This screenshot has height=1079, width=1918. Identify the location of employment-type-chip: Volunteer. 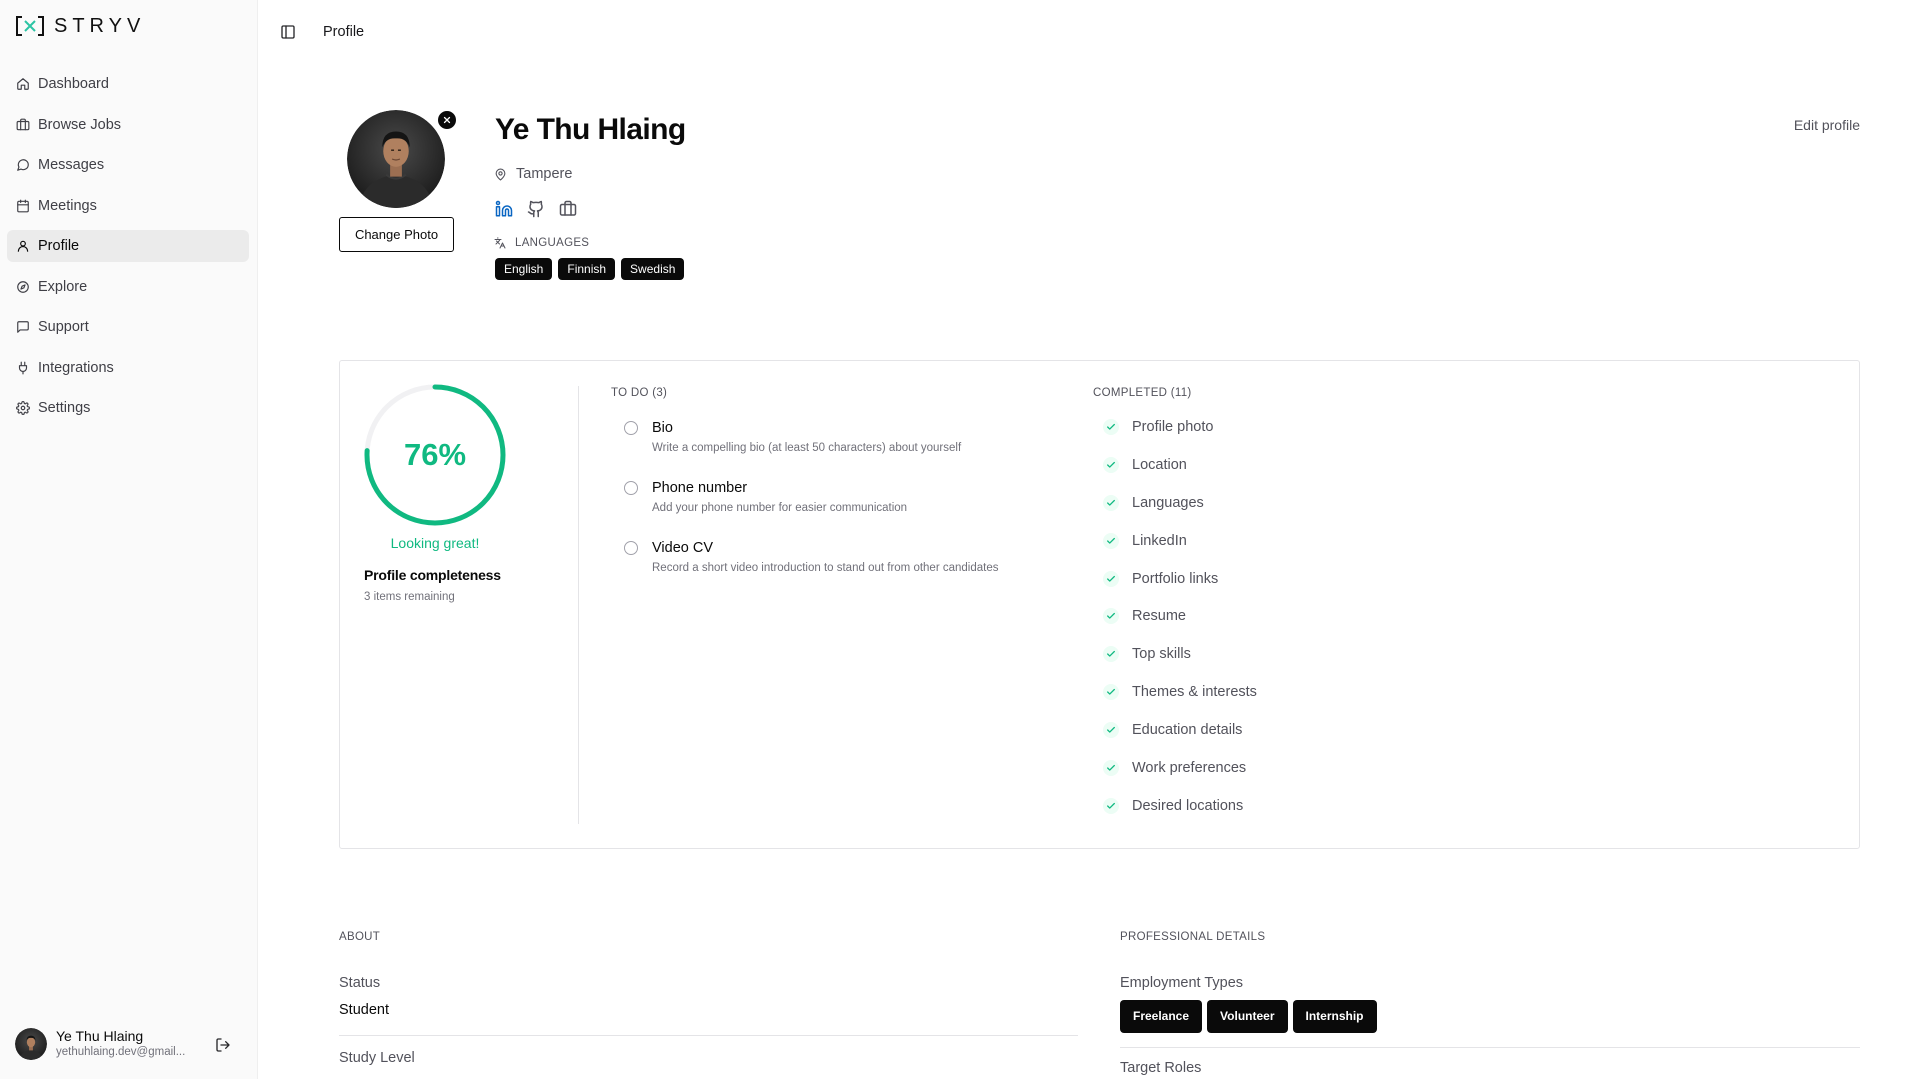
(1247, 1016).